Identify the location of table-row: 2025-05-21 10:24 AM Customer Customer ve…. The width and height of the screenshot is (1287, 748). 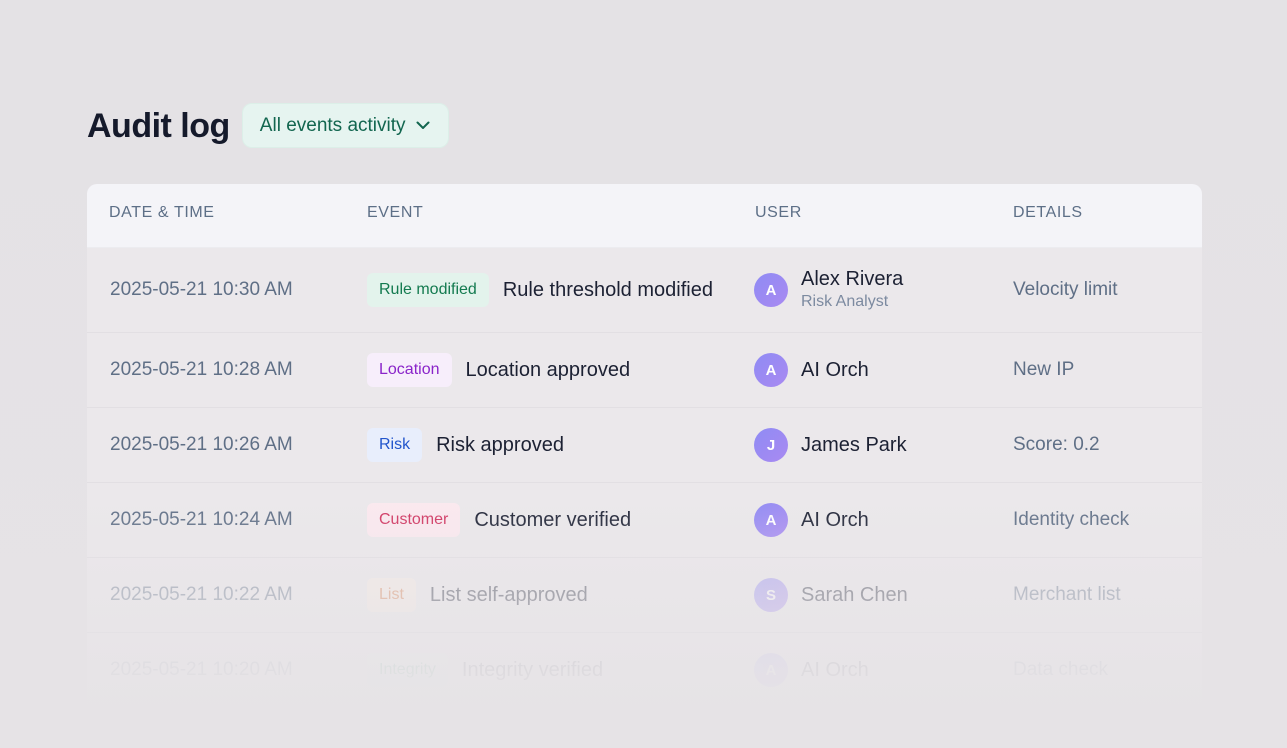
(644, 520).